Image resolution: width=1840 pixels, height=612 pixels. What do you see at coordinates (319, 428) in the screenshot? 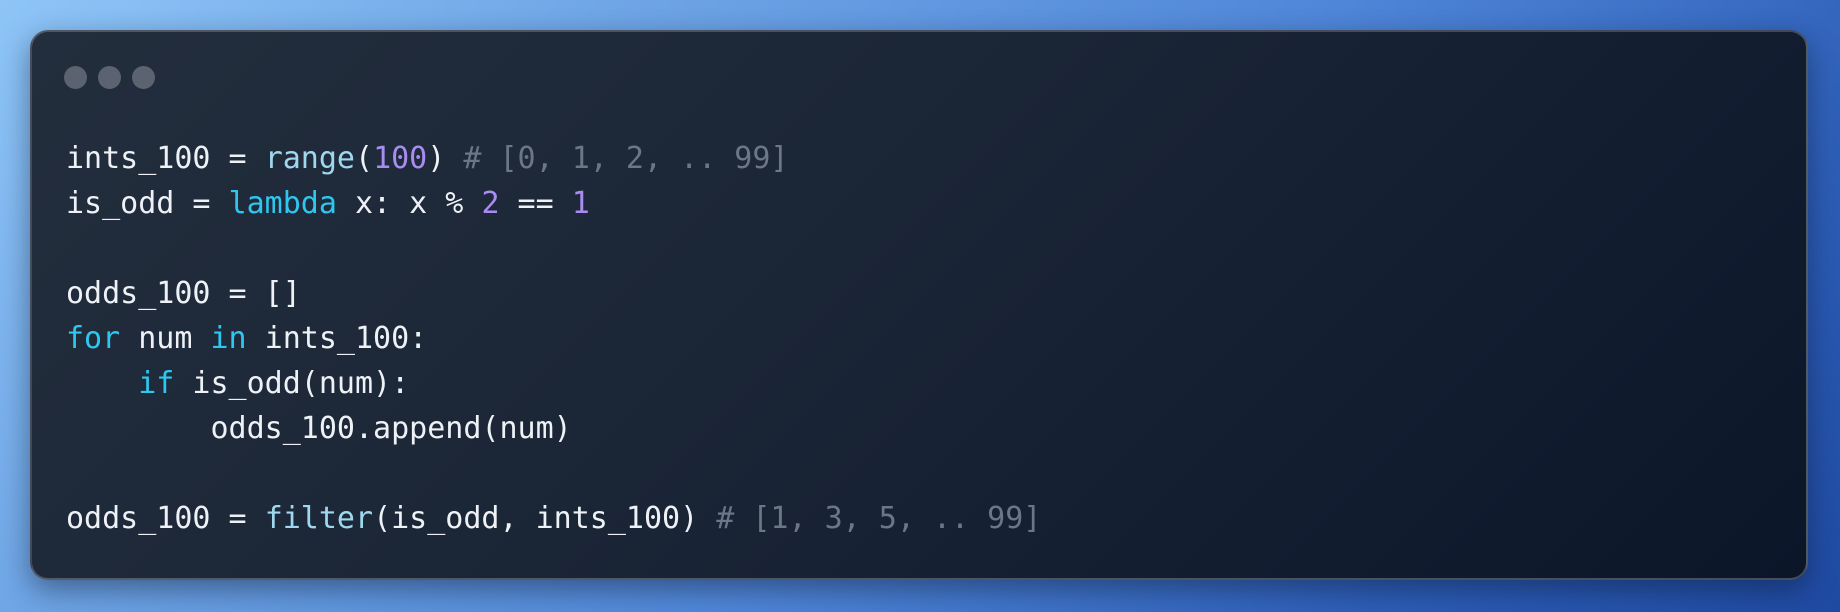
I see `code-text: odds_100.append(num)` at bounding box center [319, 428].